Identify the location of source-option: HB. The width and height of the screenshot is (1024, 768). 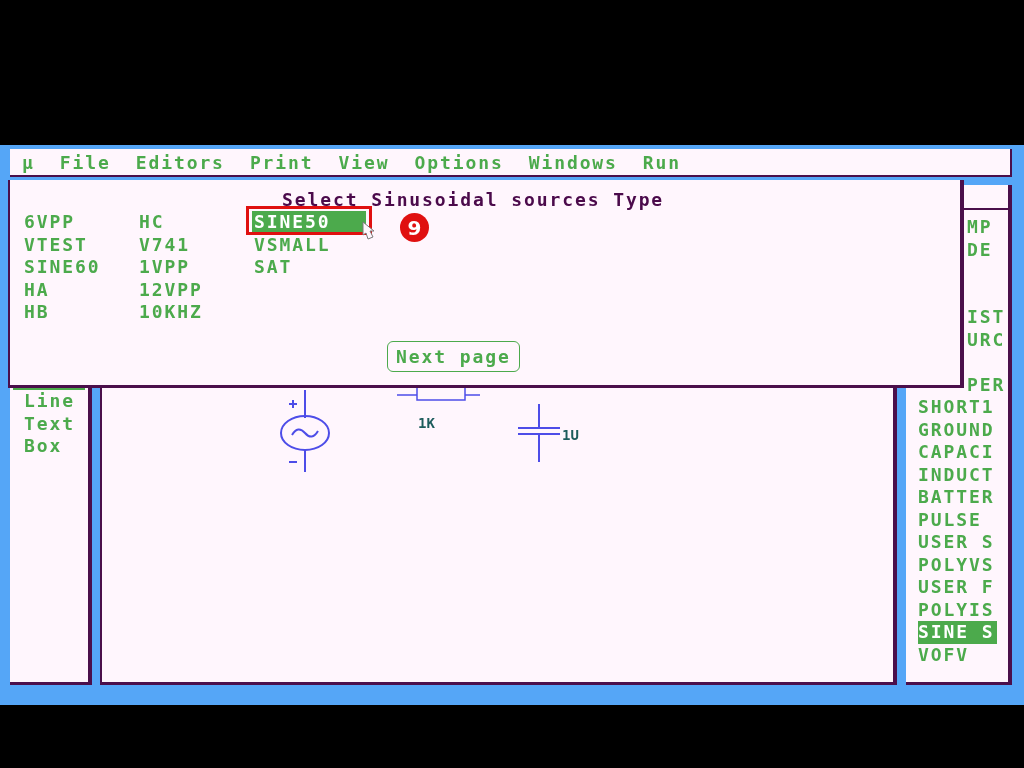
(37, 312).